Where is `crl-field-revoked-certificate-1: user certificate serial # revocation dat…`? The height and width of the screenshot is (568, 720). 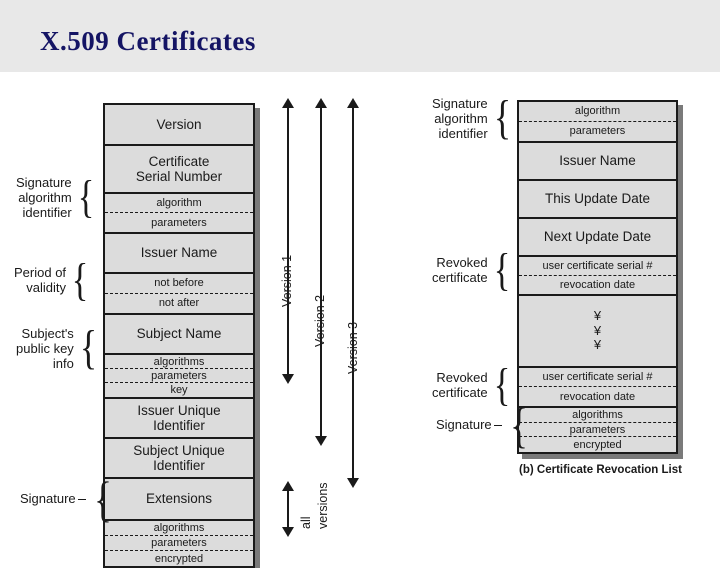
crl-field-revoked-certificate-1: user certificate serial # revocation dat… is located at coordinates (597, 276).